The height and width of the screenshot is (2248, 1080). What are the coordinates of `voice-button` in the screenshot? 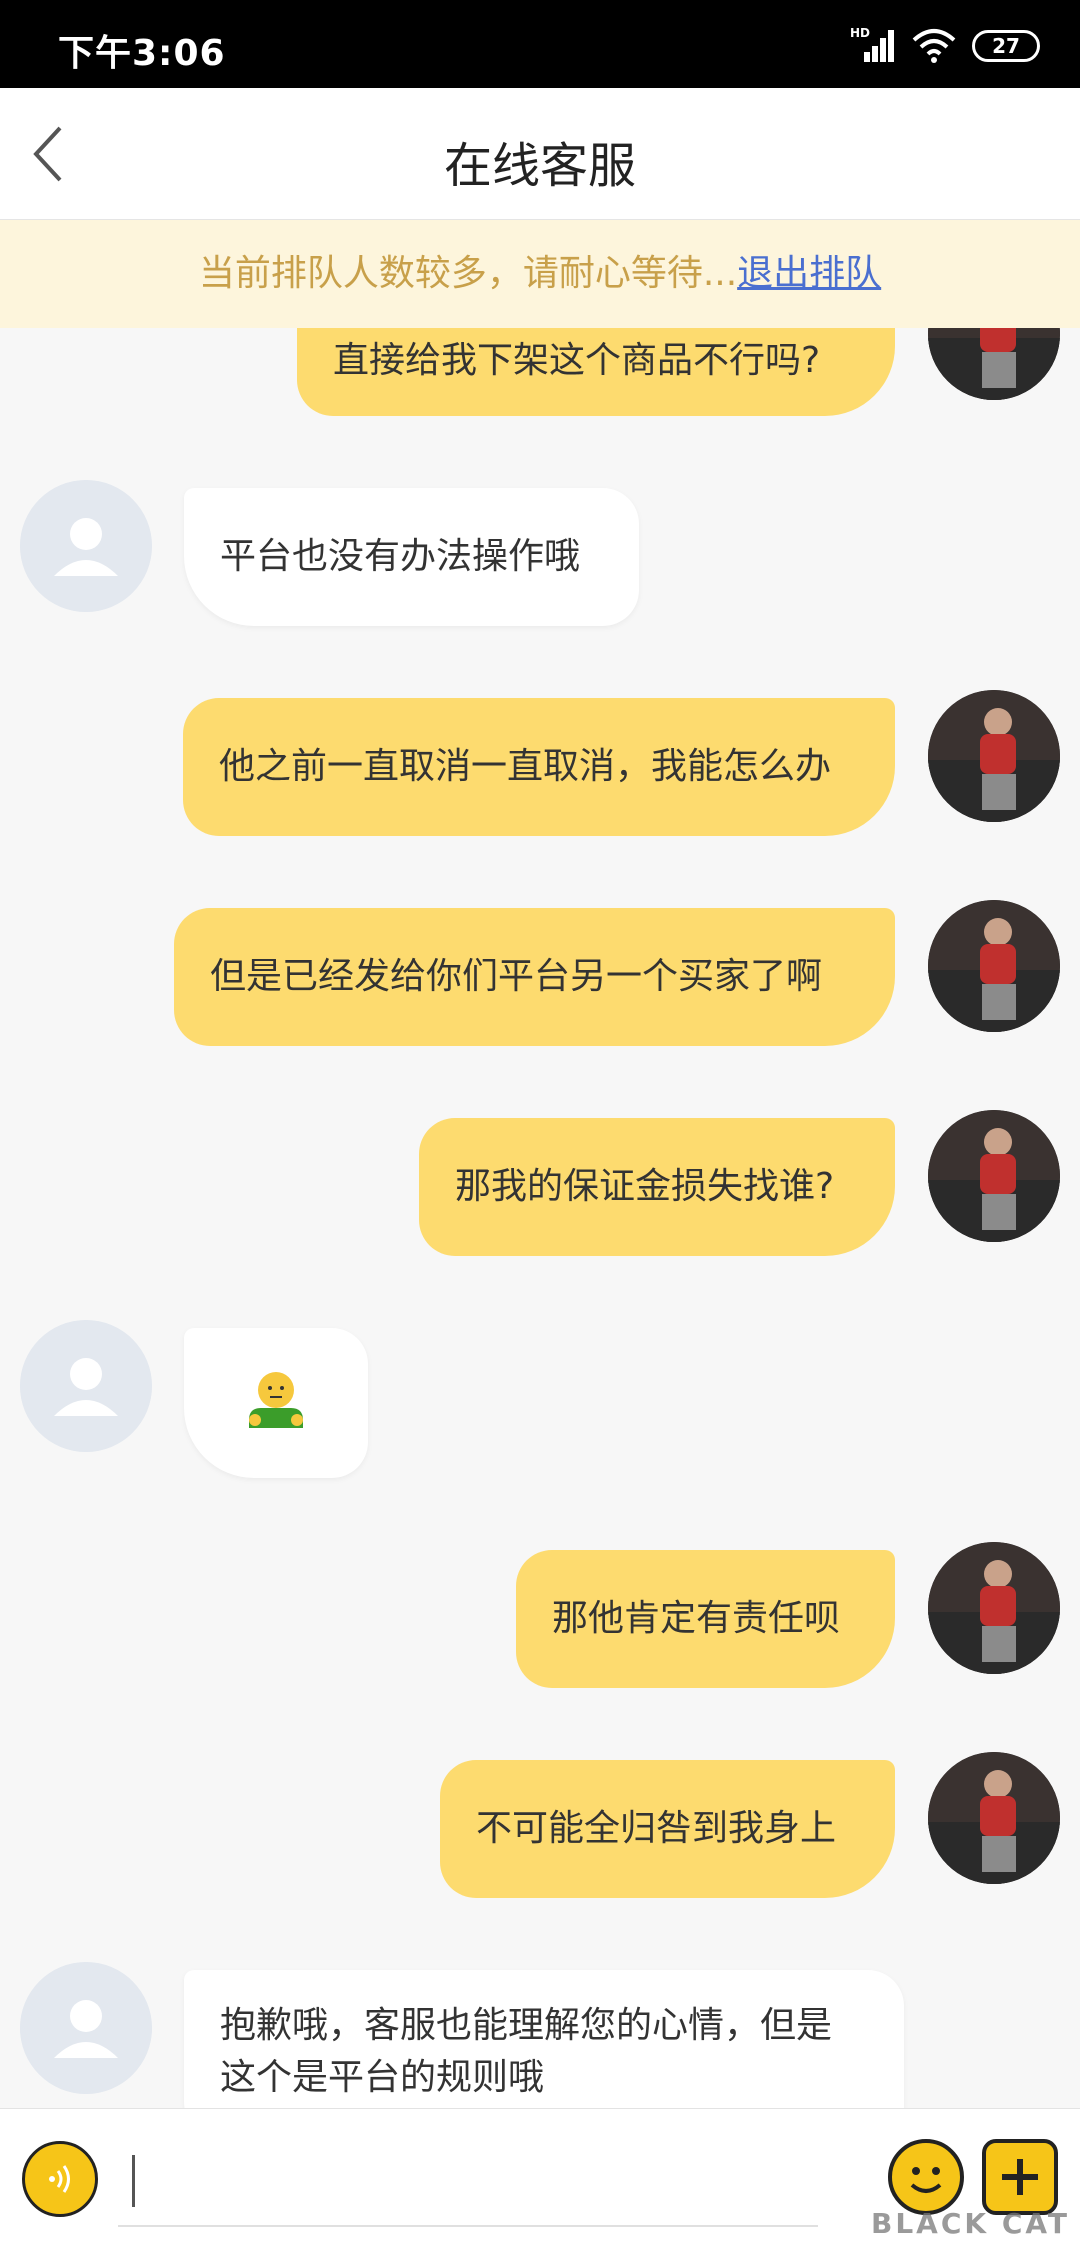 It's located at (60, 2179).